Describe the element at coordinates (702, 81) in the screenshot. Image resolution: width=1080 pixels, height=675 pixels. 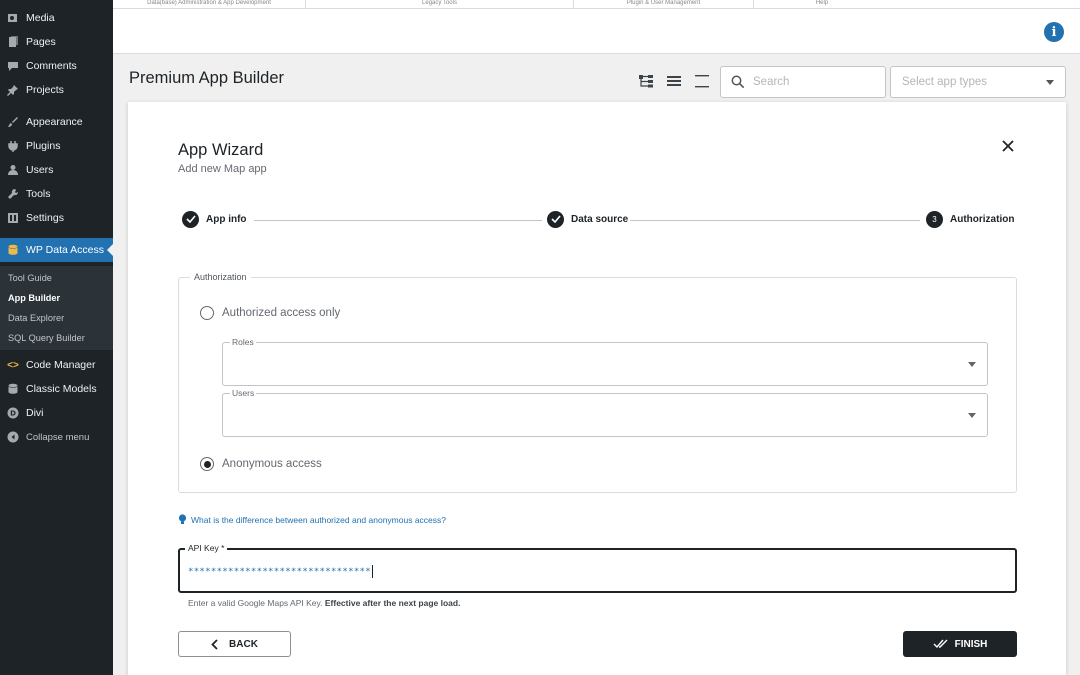
I see `compact-view-icon` at that location.